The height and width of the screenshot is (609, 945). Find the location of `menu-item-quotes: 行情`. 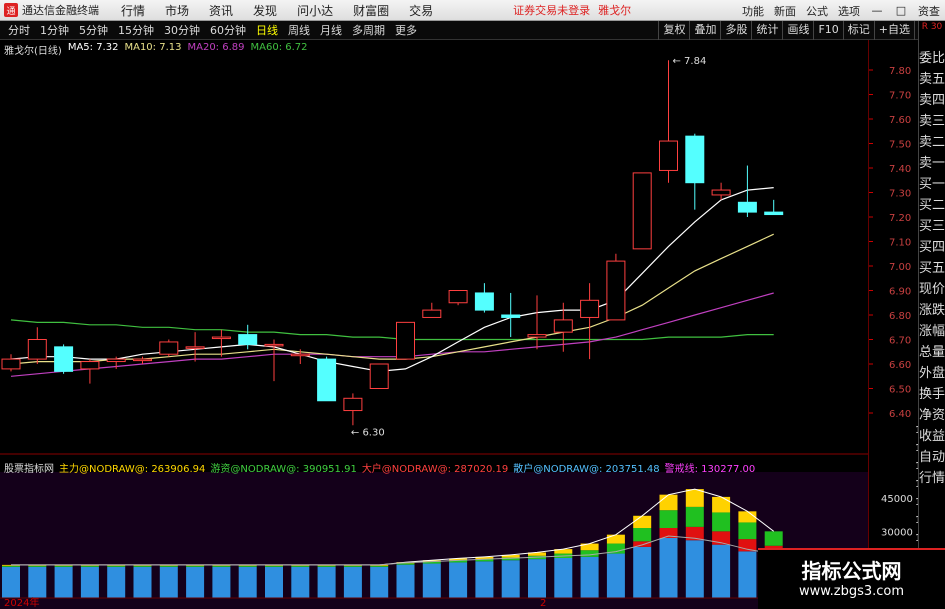

menu-item-quotes: 行情 is located at coordinates (133, 10).